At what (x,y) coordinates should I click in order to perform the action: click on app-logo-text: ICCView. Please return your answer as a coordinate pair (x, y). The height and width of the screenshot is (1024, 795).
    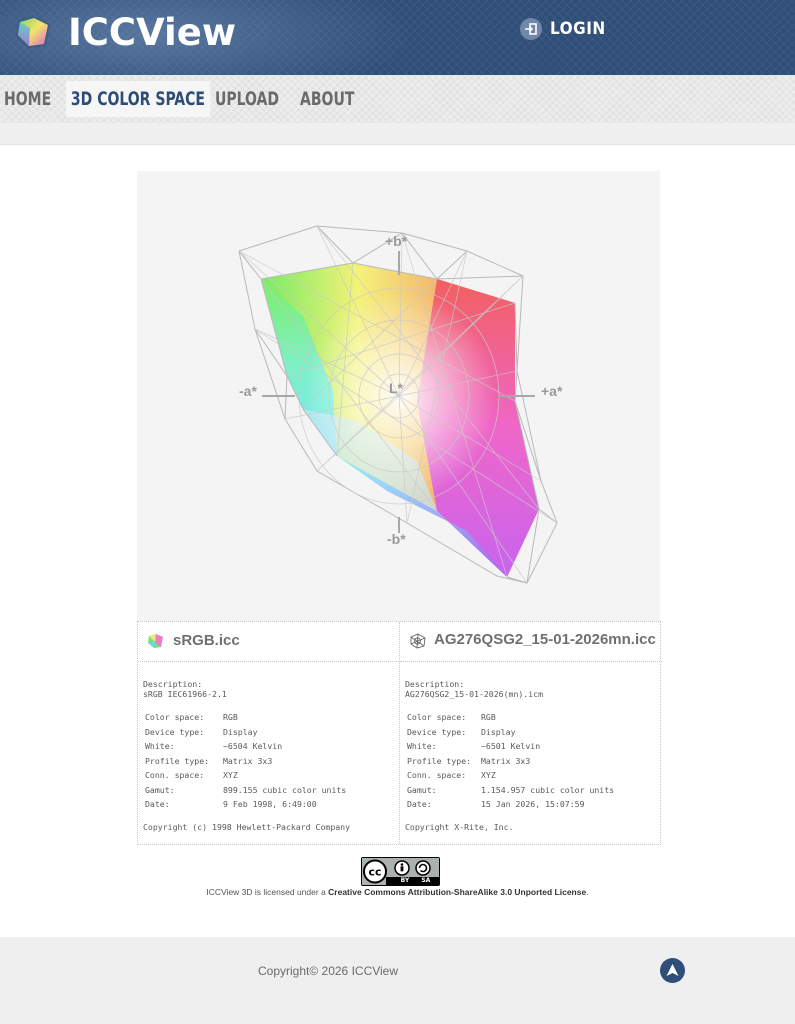
    Looking at the image, I should click on (152, 33).